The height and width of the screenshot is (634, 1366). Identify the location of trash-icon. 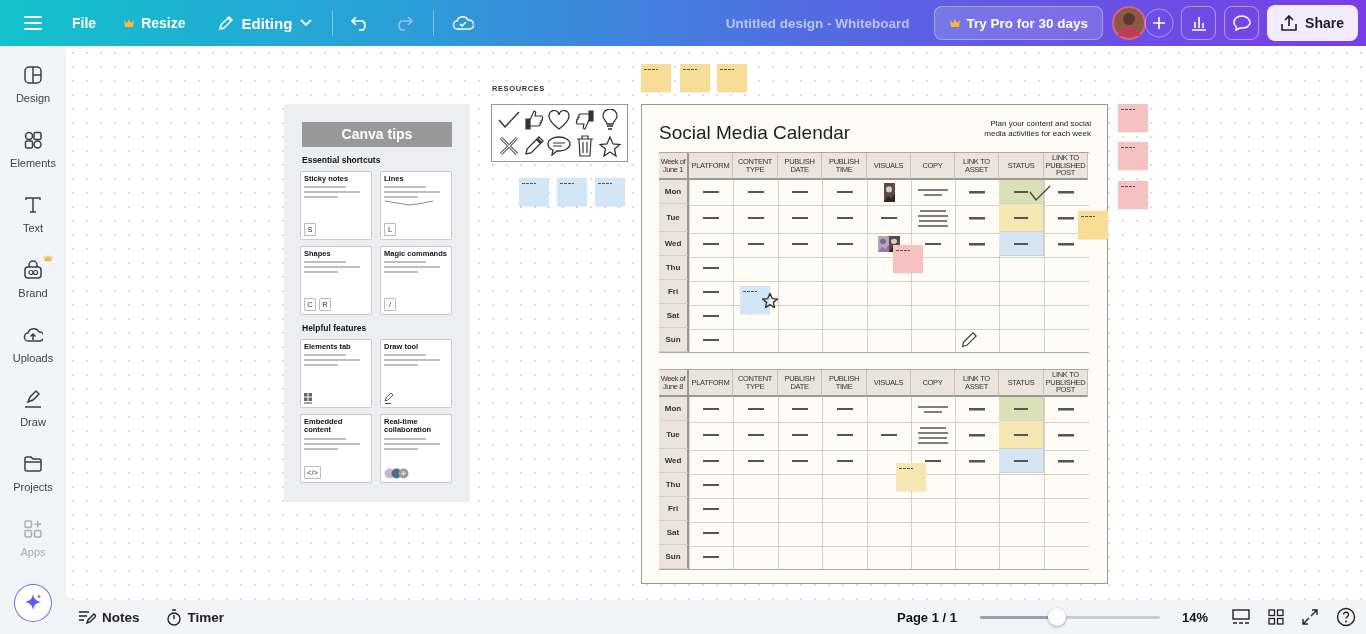
(584, 146).